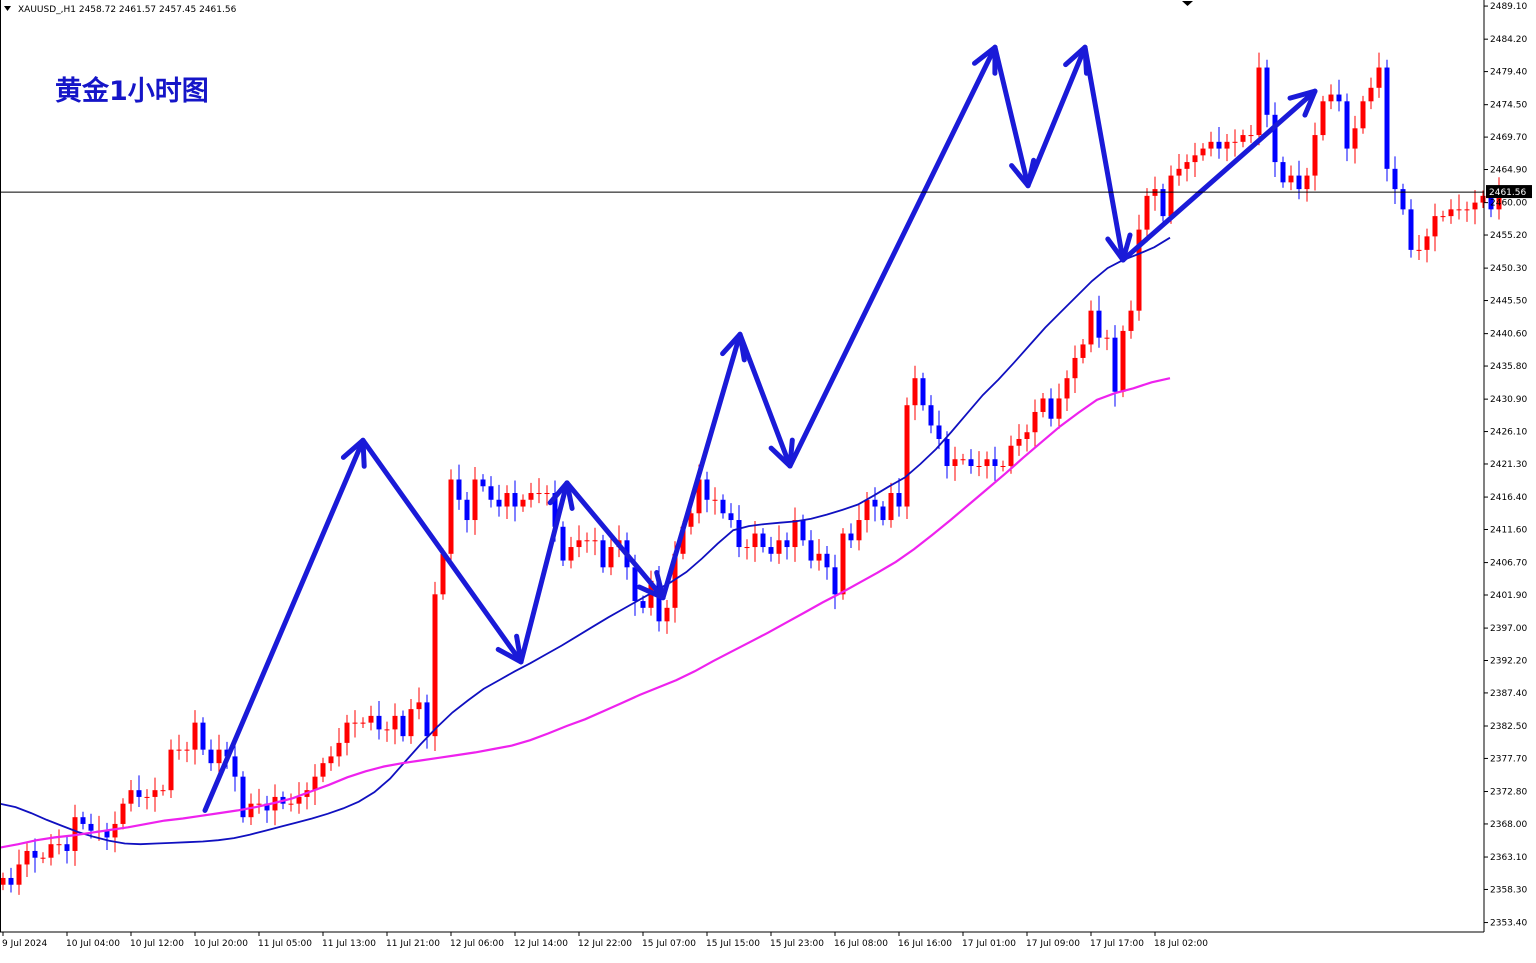 This screenshot has height=963, width=1536. I want to click on y-tick-label: 2464.90, so click(1508, 171).